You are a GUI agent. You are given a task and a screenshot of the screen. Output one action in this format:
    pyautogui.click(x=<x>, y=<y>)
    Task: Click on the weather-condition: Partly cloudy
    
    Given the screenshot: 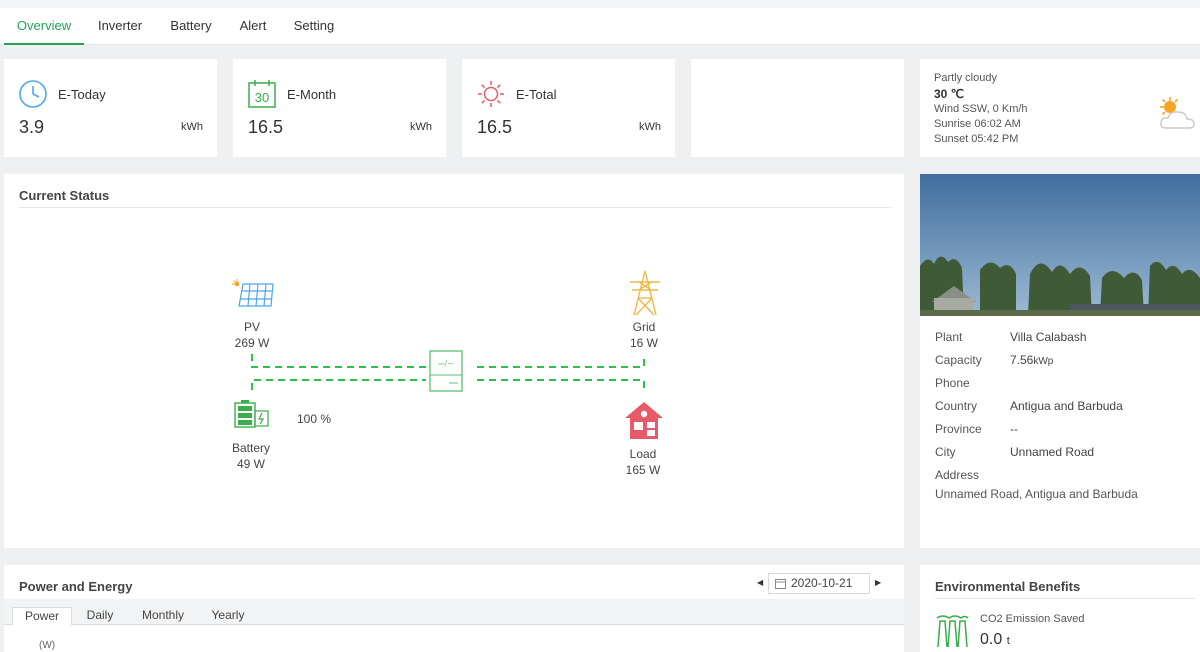 What is the action you would take?
    pyautogui.click(x=965, y=78)
    